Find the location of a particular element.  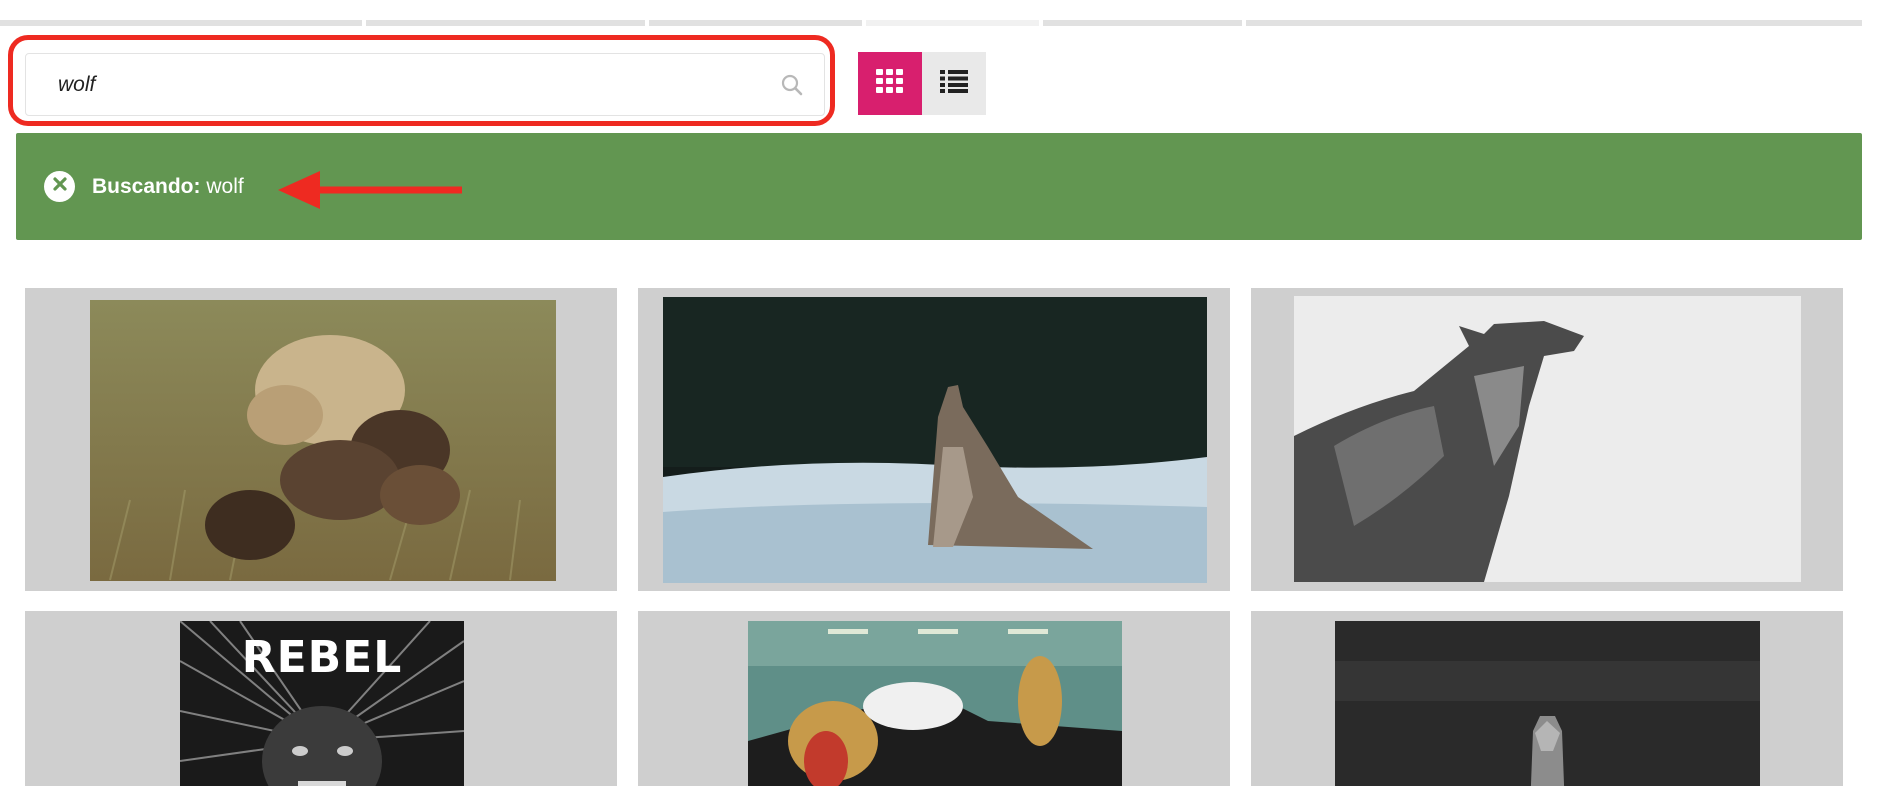

search-status-label: Buscando: is located at coordinates (146, 186).